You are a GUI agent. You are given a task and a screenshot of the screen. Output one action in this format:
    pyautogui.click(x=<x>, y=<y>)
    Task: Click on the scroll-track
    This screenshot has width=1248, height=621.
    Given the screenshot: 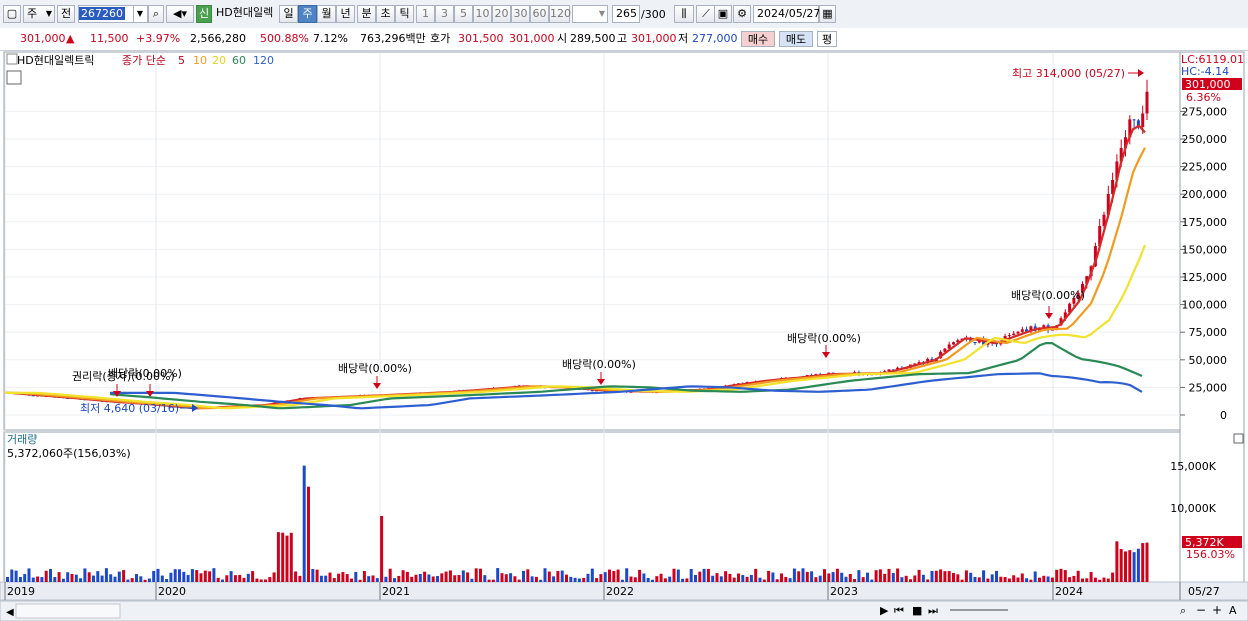 What is the action you would take?
    pyautogui.click(x=68, y=611)
    